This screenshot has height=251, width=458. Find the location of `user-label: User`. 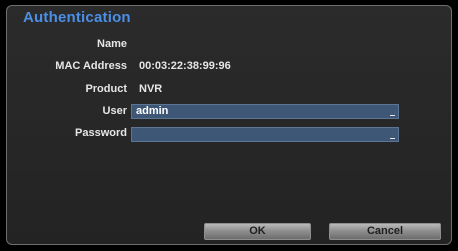

user-label: User is located at coordinates (114, 111).